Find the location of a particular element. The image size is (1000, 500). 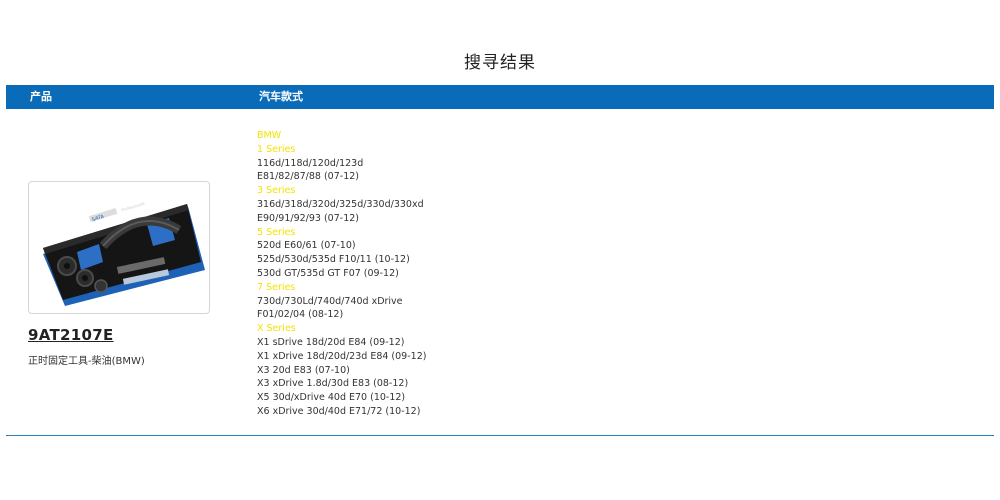

model-series-heading: 5 Series is located at coordinates (276, 232).